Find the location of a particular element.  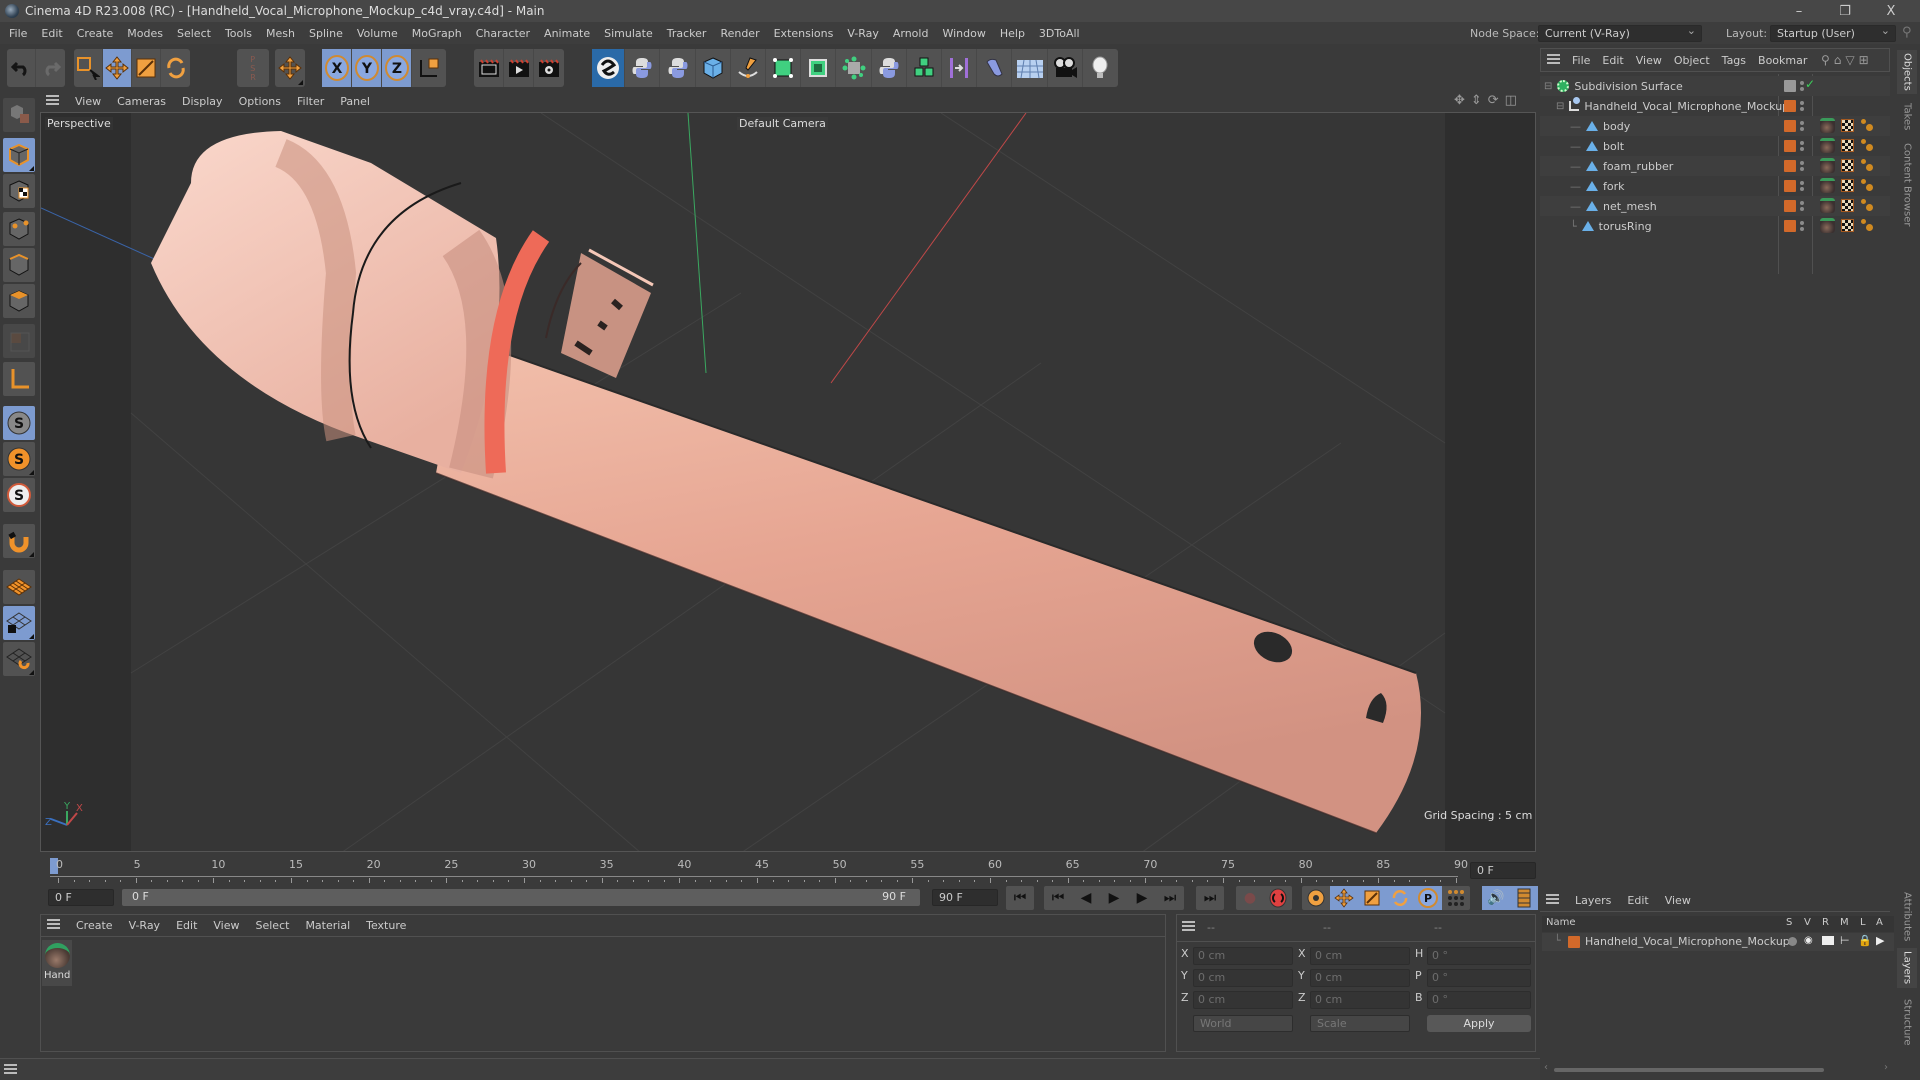

object-row-fork: — fork is located at coordinates (1715, 186).